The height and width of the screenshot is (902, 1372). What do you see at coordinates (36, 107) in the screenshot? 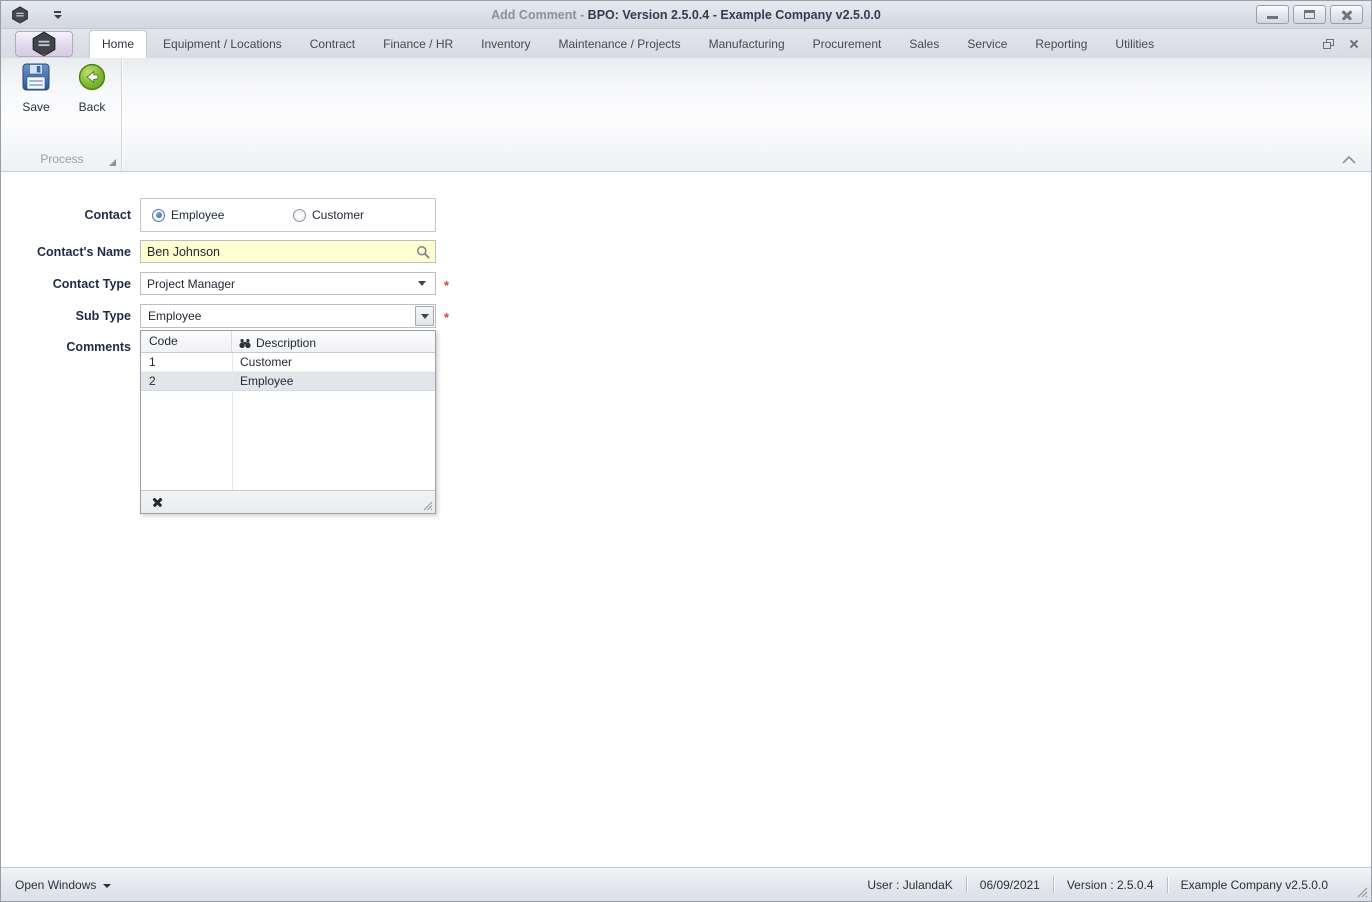
I see `save-button-label: Save` at bounding box center [36, 107].